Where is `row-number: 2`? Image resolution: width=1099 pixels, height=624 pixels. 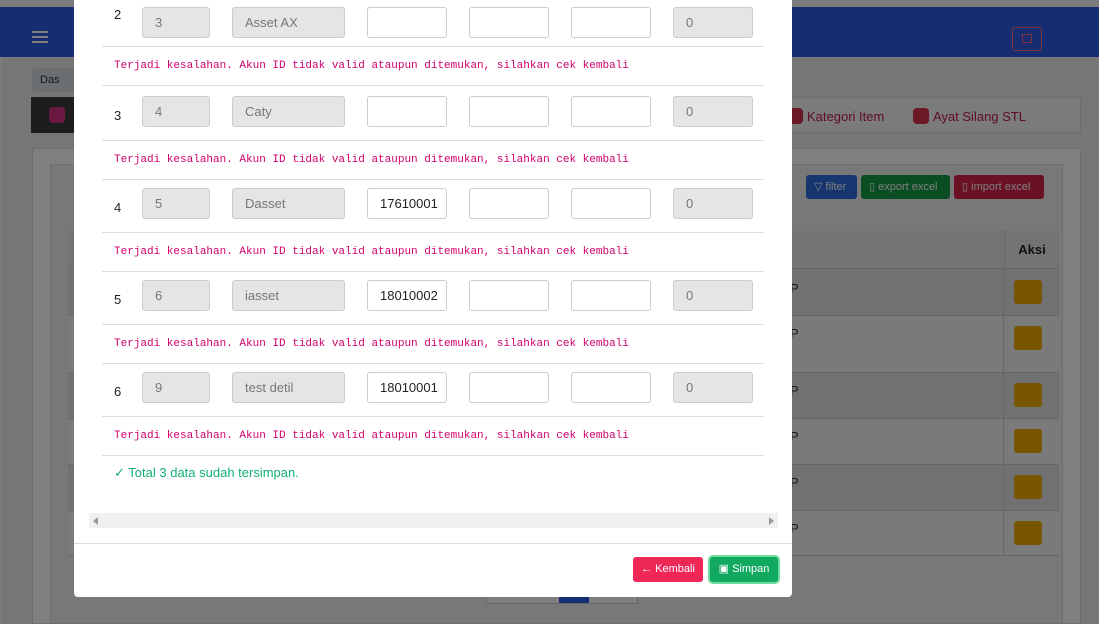
row-number: 2 is located at coordinates (118, 14).